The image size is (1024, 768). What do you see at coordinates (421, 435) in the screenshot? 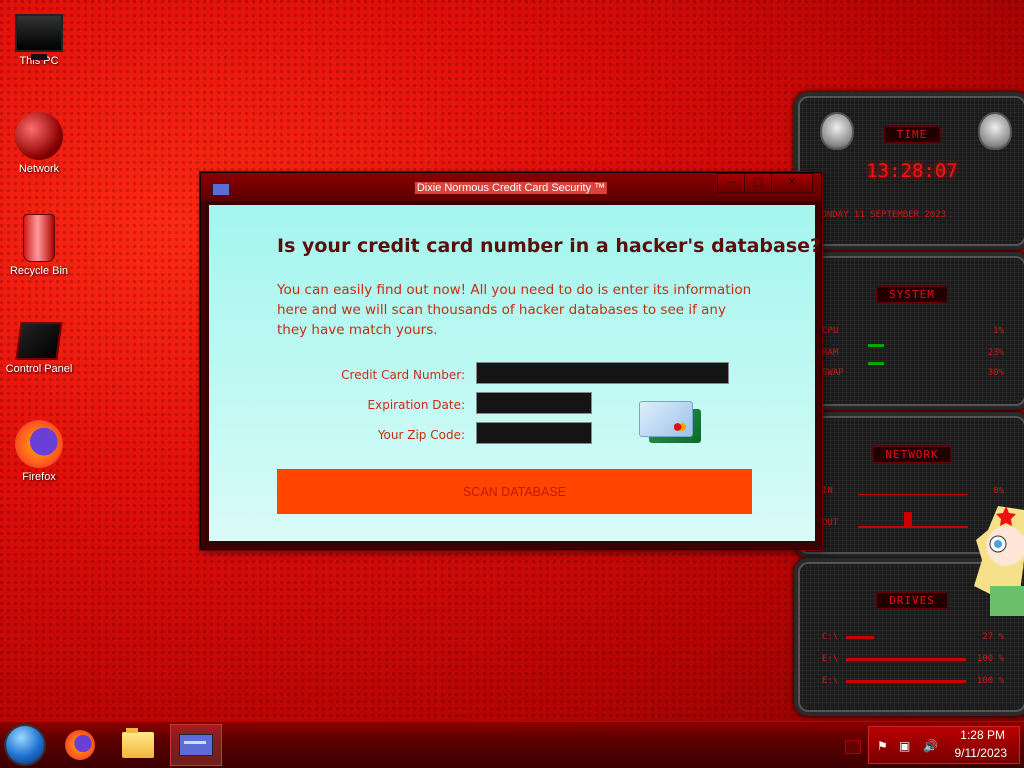
I see `zip-code-label: Your Zip Code:` at bounding box center [421, 435].